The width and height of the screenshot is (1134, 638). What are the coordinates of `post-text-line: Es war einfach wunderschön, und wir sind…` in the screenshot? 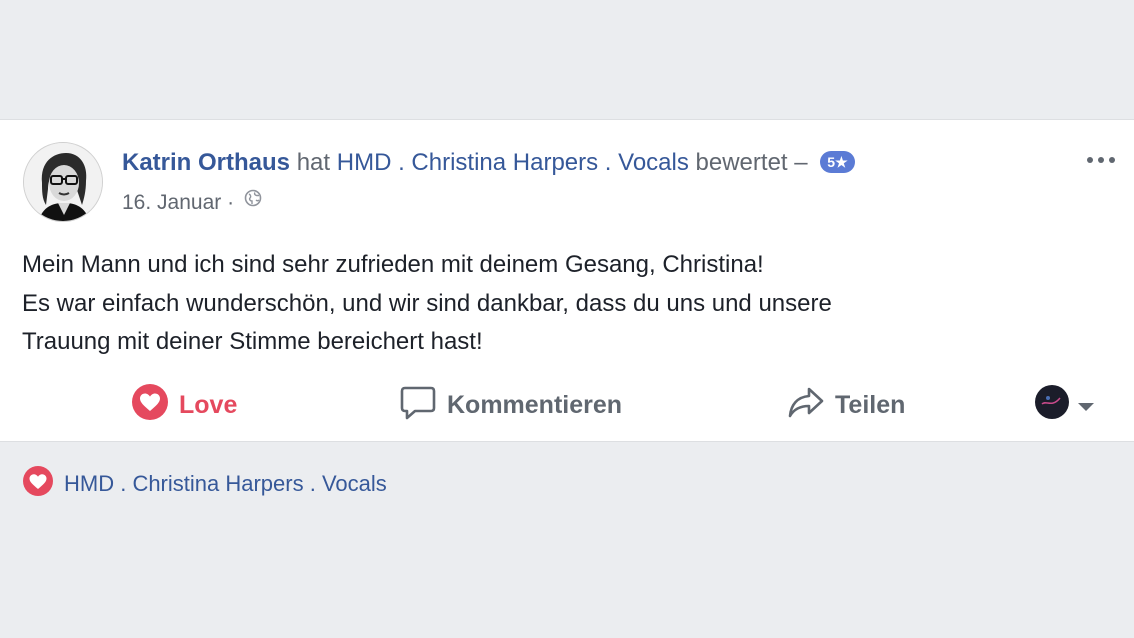 It's located at (427, 303).